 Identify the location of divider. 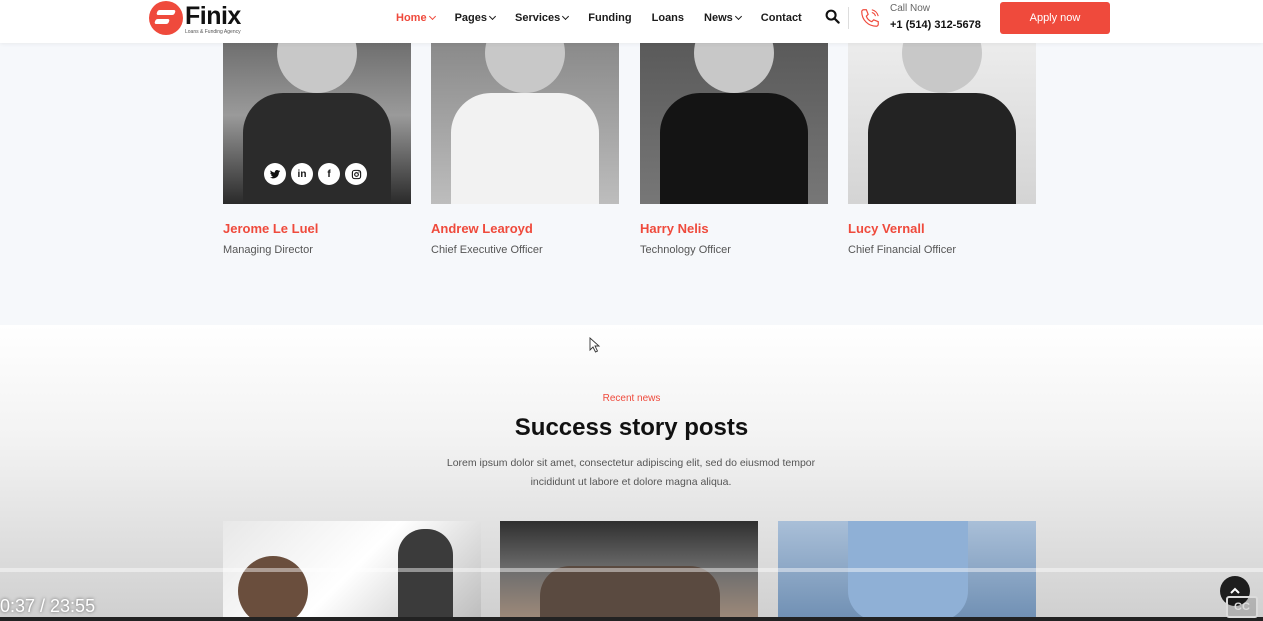
(848, 17).